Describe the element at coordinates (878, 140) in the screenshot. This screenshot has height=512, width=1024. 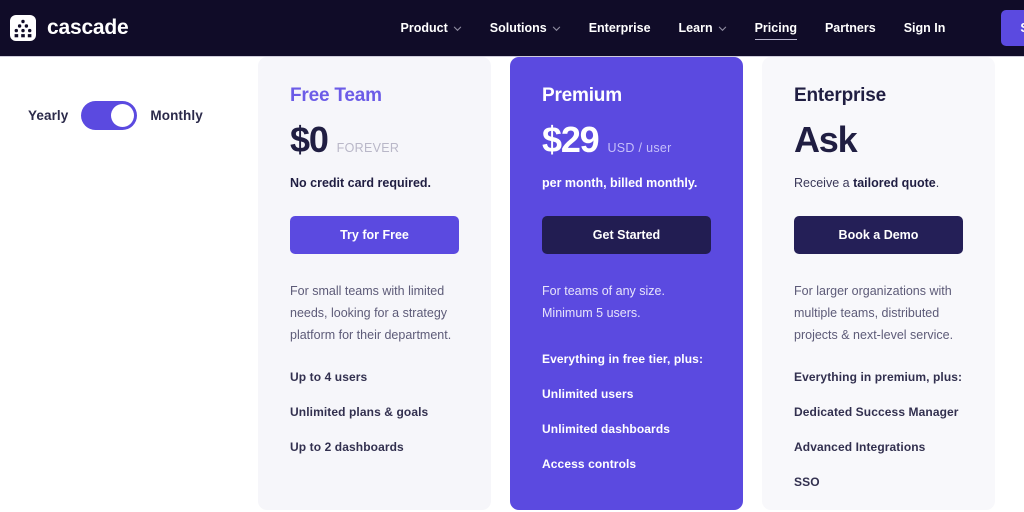
I see `price-row-enterprise: Ask` at that location.